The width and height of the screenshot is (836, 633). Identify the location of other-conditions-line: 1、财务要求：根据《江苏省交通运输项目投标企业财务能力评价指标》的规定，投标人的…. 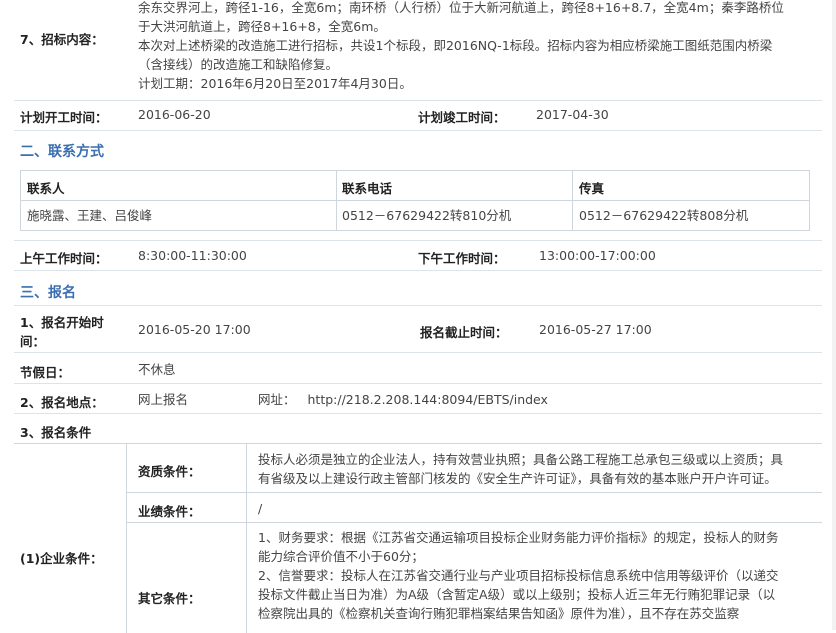
(518, 537).